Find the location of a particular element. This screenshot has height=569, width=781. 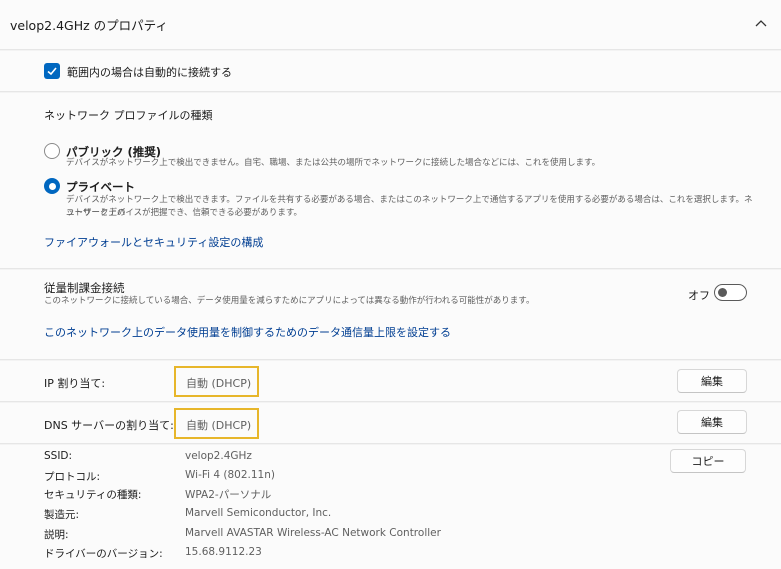

ip-assignment-label: IP 割り当て: is located at coordinates (75, 383).